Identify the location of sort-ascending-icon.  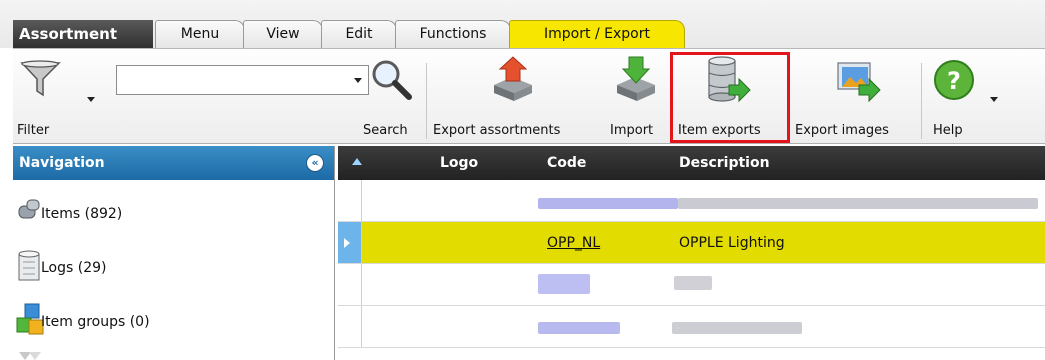
(357, 161).